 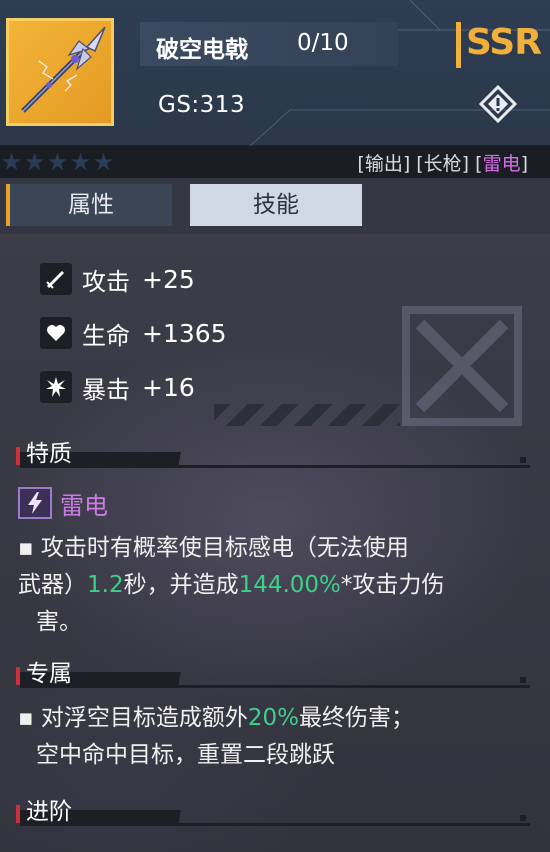 What do you see at coordinates (181, 585) in the screenshot?
I see `desc-text: 秒，并造成` at bounding box center [181, 585].